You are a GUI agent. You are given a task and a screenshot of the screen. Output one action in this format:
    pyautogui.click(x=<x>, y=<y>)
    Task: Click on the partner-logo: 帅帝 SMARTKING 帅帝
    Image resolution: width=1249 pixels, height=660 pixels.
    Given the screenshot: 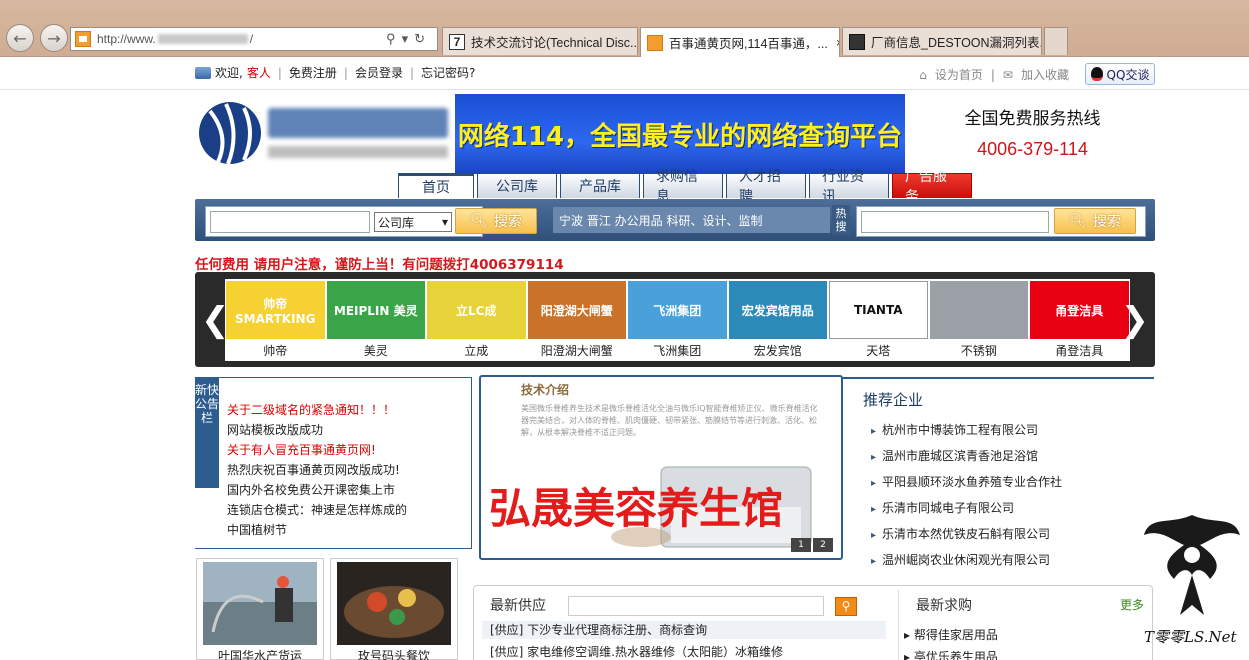 What is the action you would take?
    pyautogui.click(x=275, y=320)
    